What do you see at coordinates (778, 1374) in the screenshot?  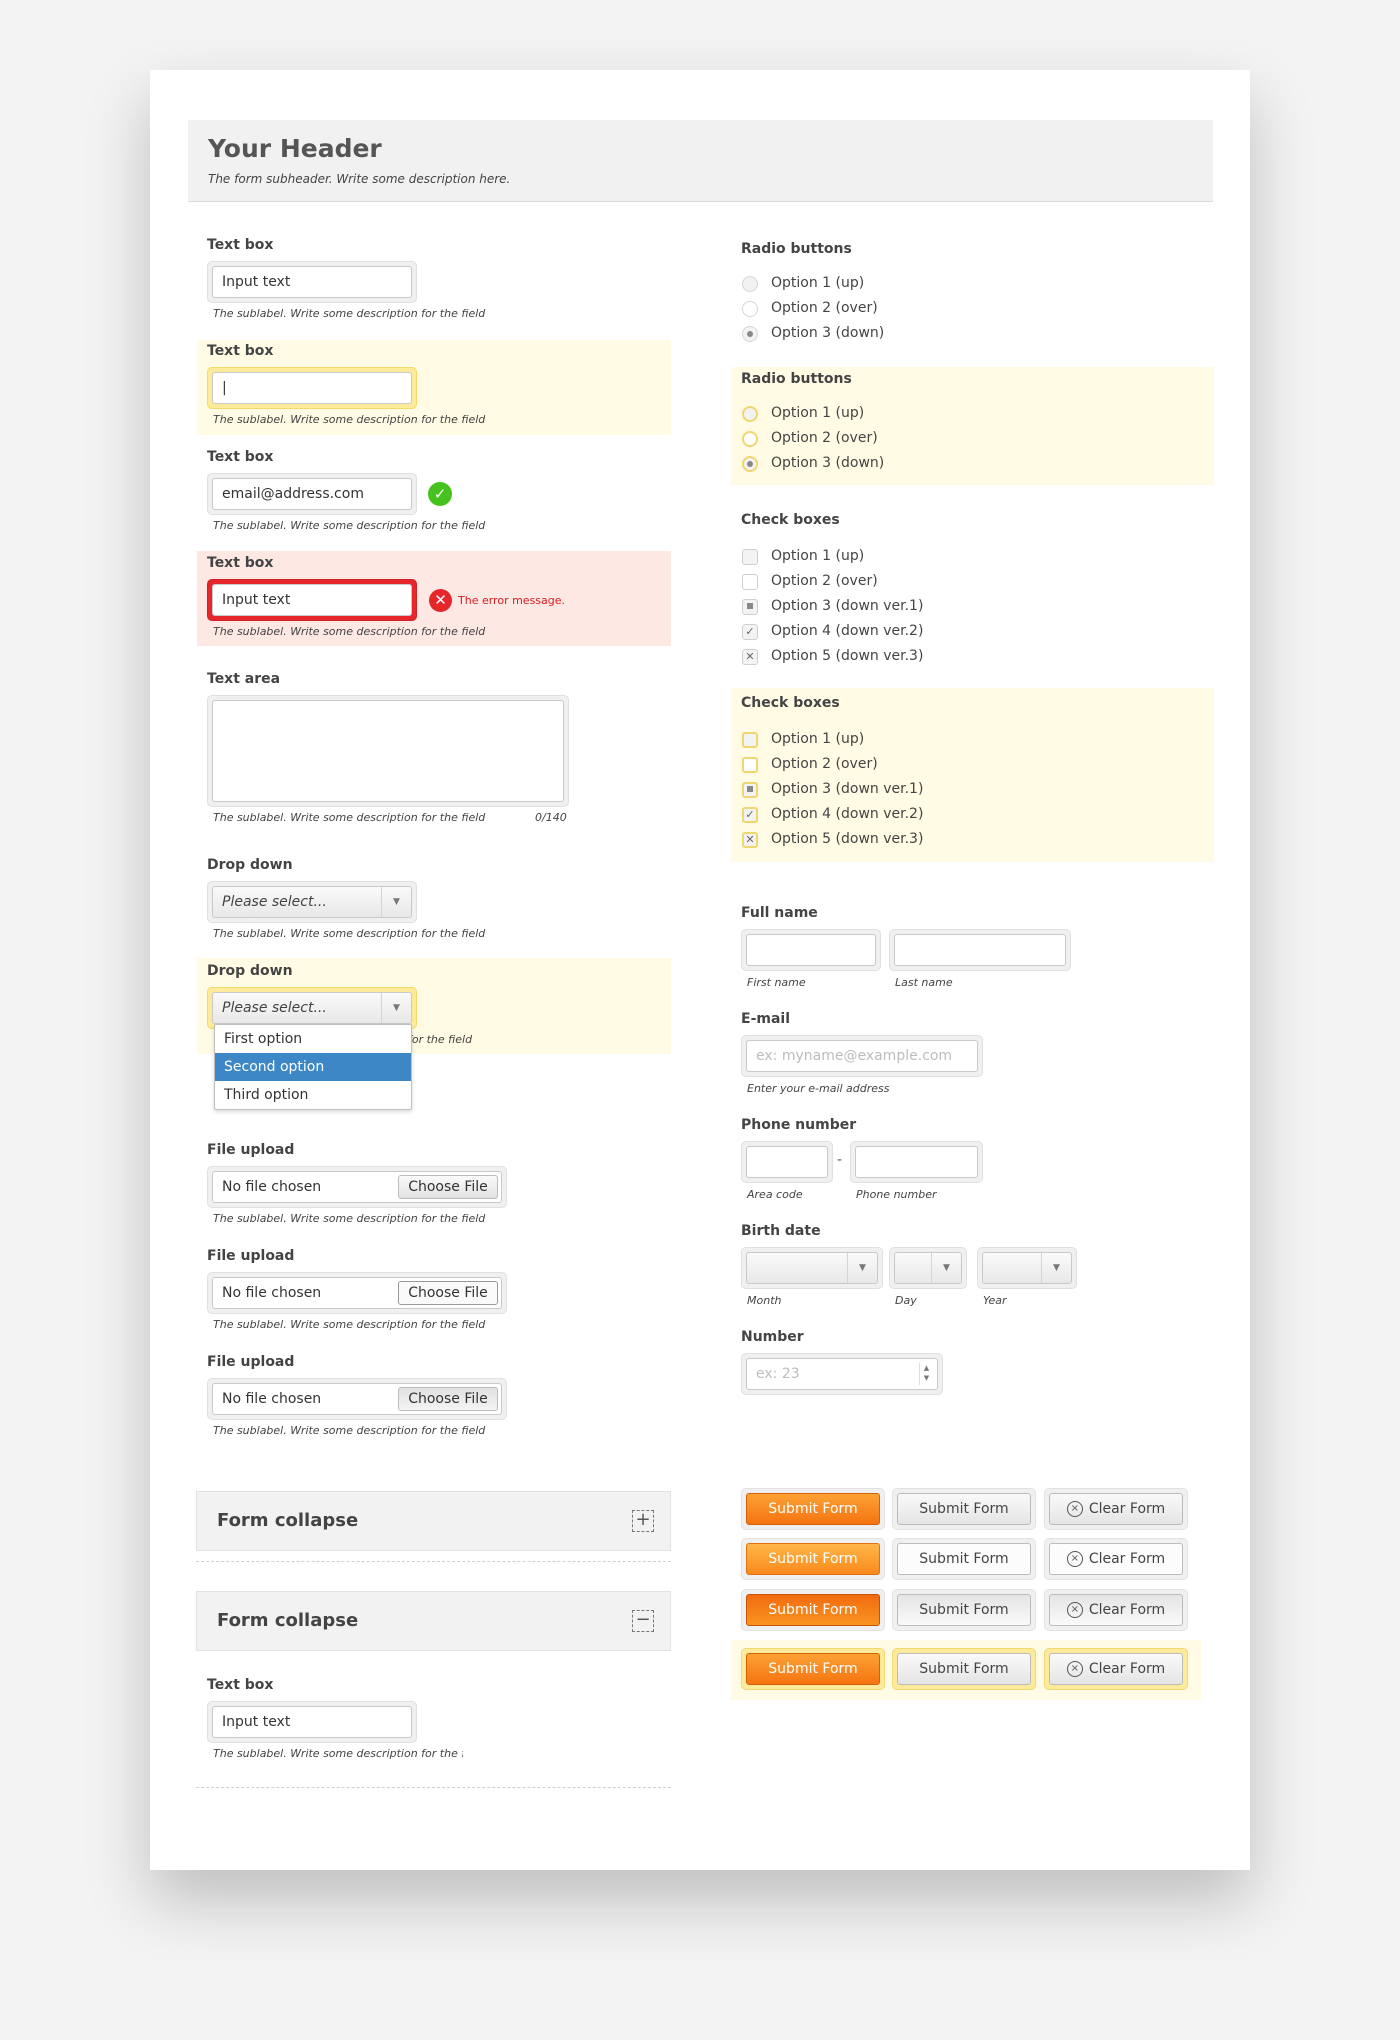 I see `number-placeholder: ex: 23` at bounding box center [778, 1374].